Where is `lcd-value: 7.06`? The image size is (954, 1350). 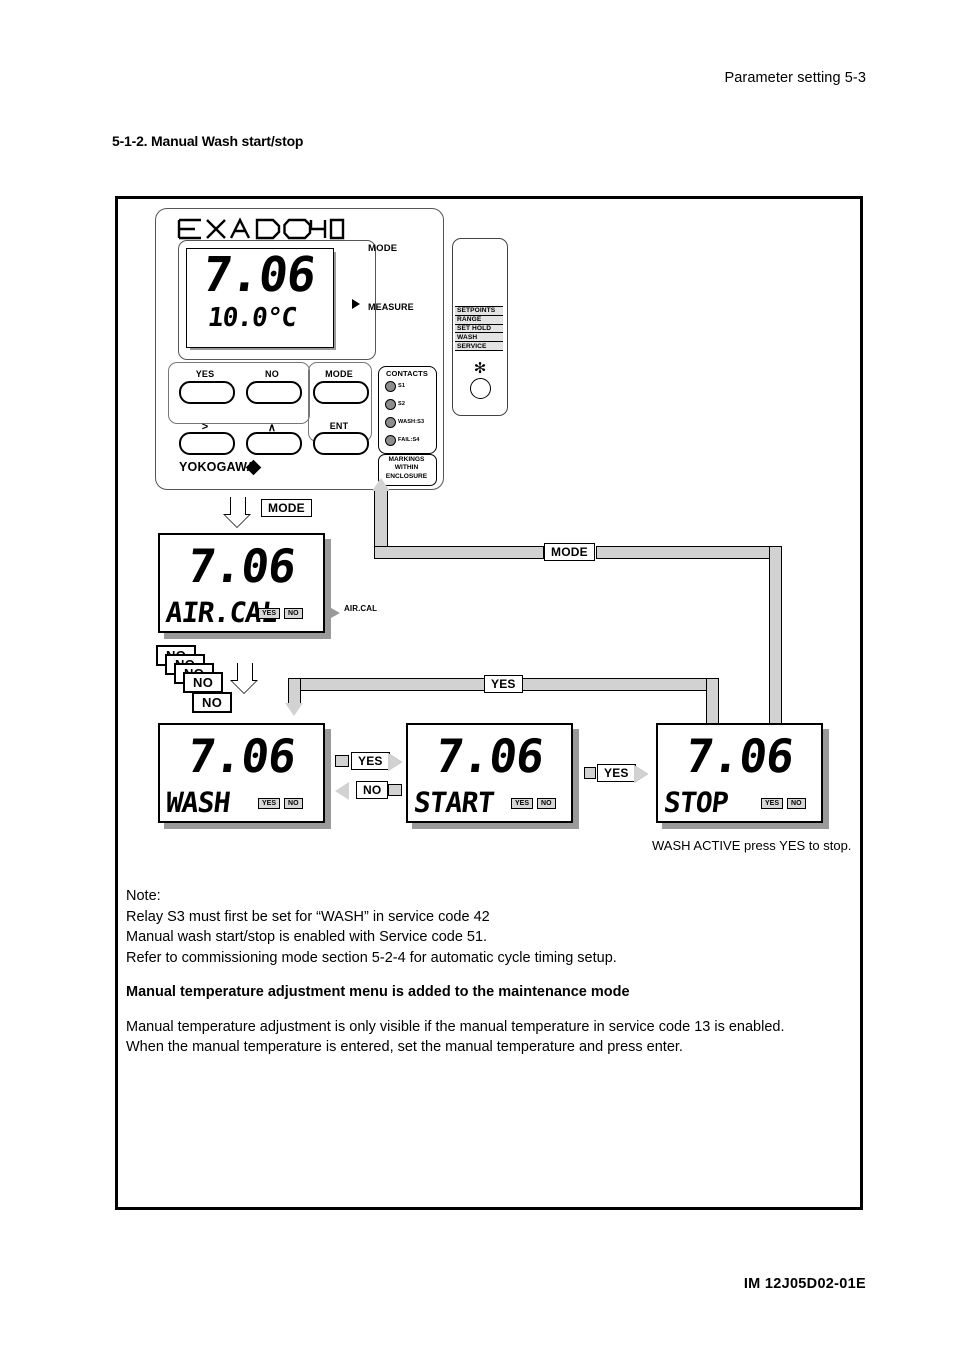
lcd-value: 7.06 is located at coordinates (259, 275).